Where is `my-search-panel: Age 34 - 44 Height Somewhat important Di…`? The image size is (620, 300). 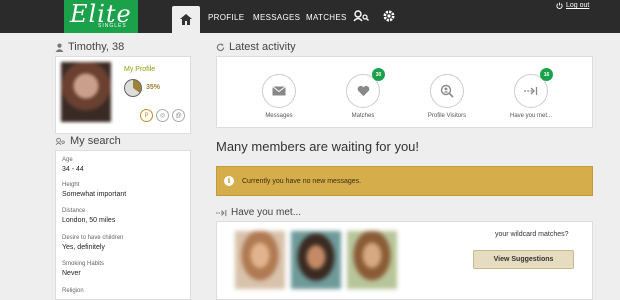 my-search-panel: Age 34 - 44 Height Somewhat important Di… is located at coordinates (123, 225).